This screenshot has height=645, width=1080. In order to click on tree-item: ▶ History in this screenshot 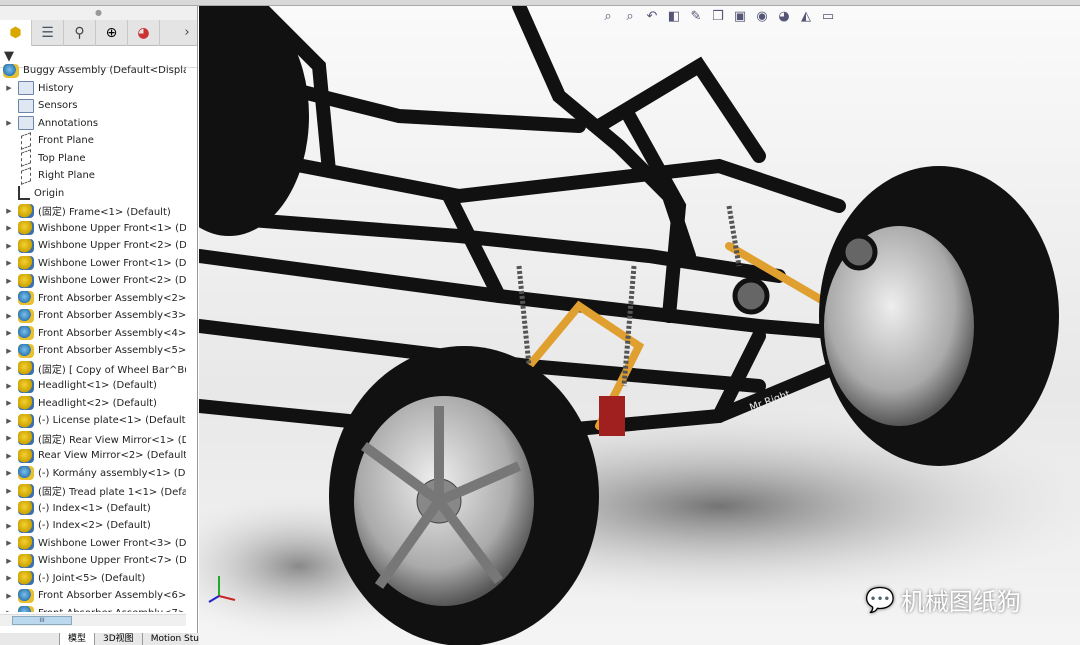, I will do `click(93, 89)`.